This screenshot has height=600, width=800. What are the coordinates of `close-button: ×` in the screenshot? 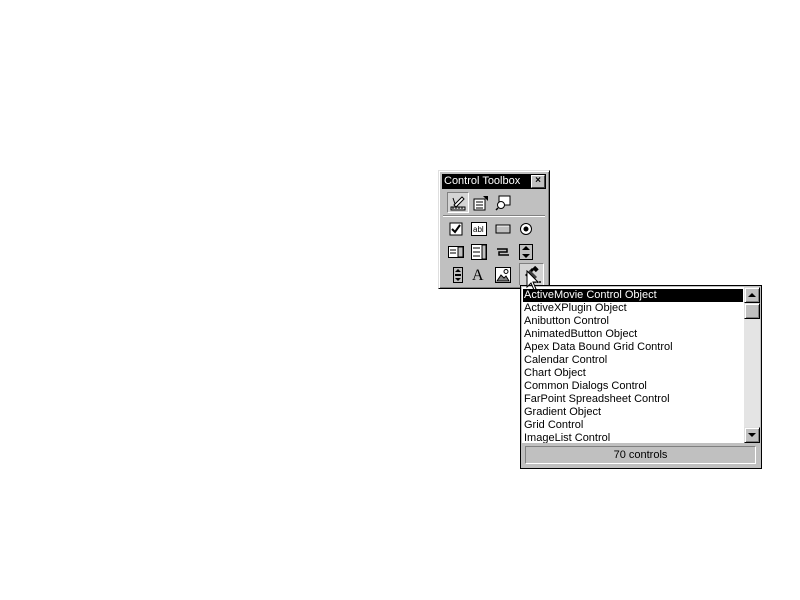 It's located at (538, 181).